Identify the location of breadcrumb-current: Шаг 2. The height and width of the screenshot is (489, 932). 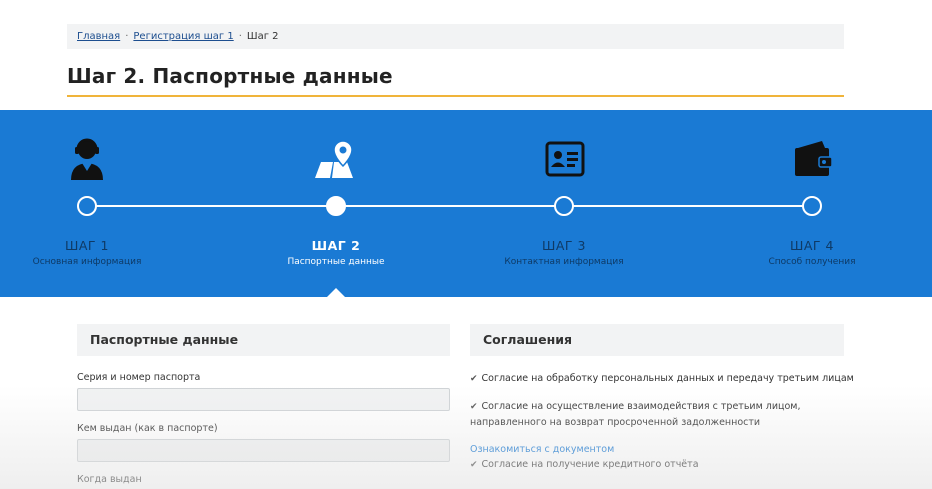
(262, 36).